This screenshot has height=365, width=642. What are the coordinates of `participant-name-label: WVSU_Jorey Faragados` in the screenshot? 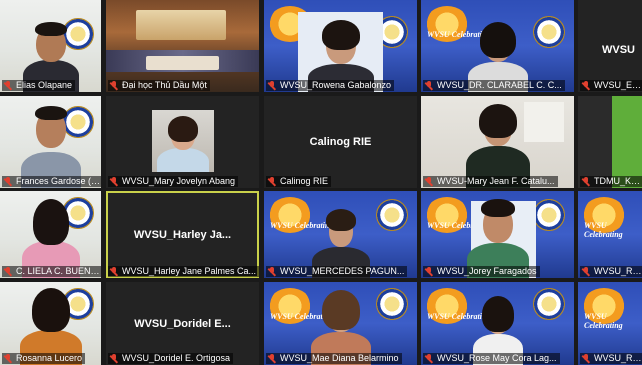 It's located at (481, 271).